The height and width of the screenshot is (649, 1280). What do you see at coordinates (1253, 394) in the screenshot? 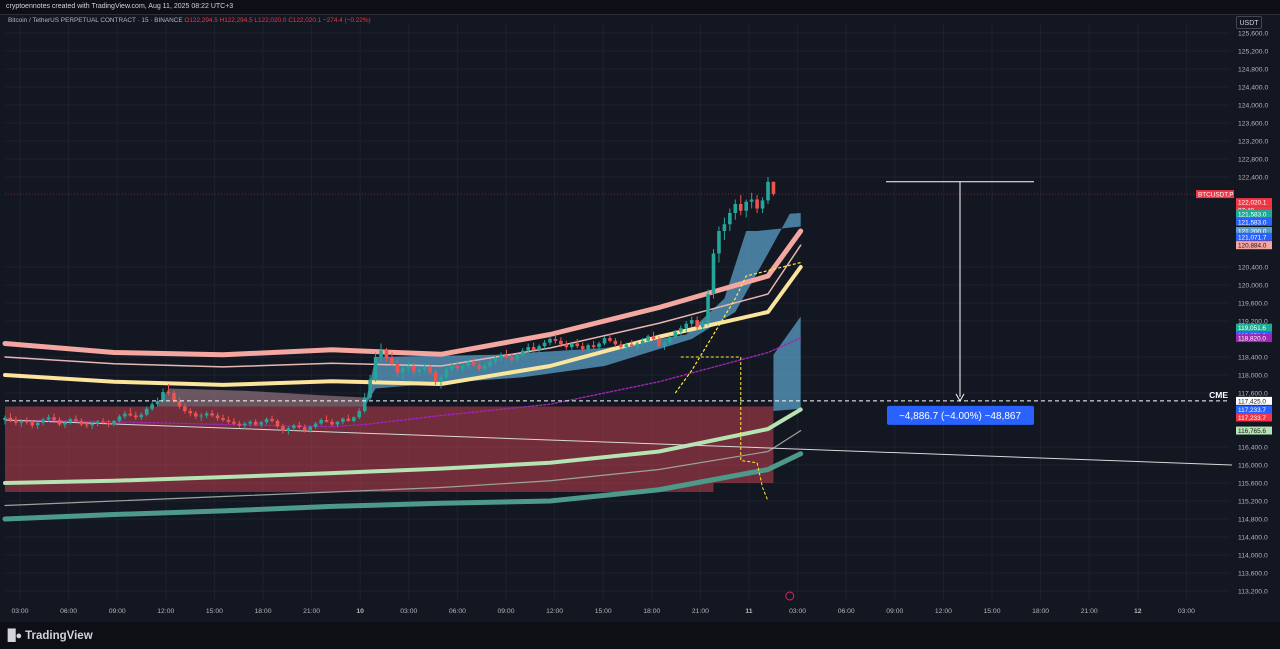
I see `y-tick-label: 117,600.0` at bounding box center [1253, 394].